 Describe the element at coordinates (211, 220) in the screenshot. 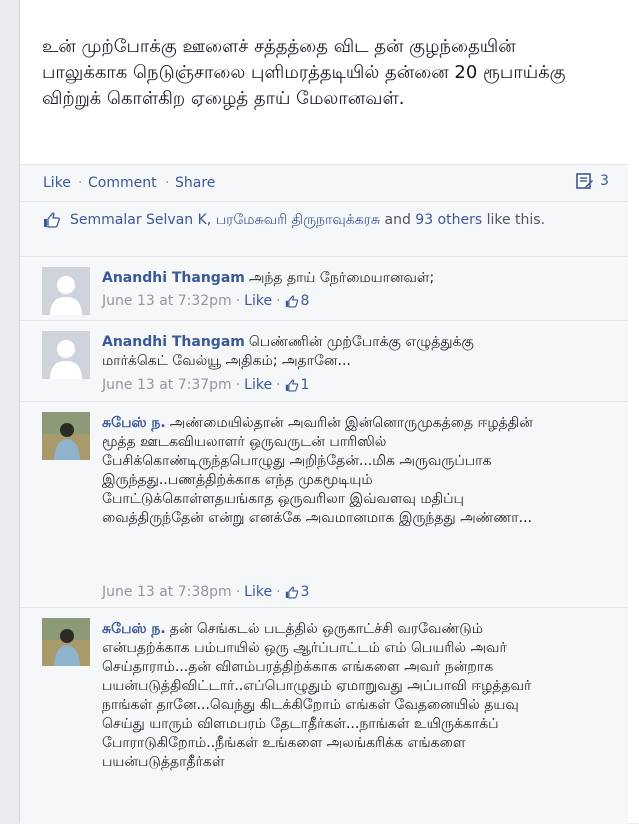

I see `likes-comma: ,` at that location.